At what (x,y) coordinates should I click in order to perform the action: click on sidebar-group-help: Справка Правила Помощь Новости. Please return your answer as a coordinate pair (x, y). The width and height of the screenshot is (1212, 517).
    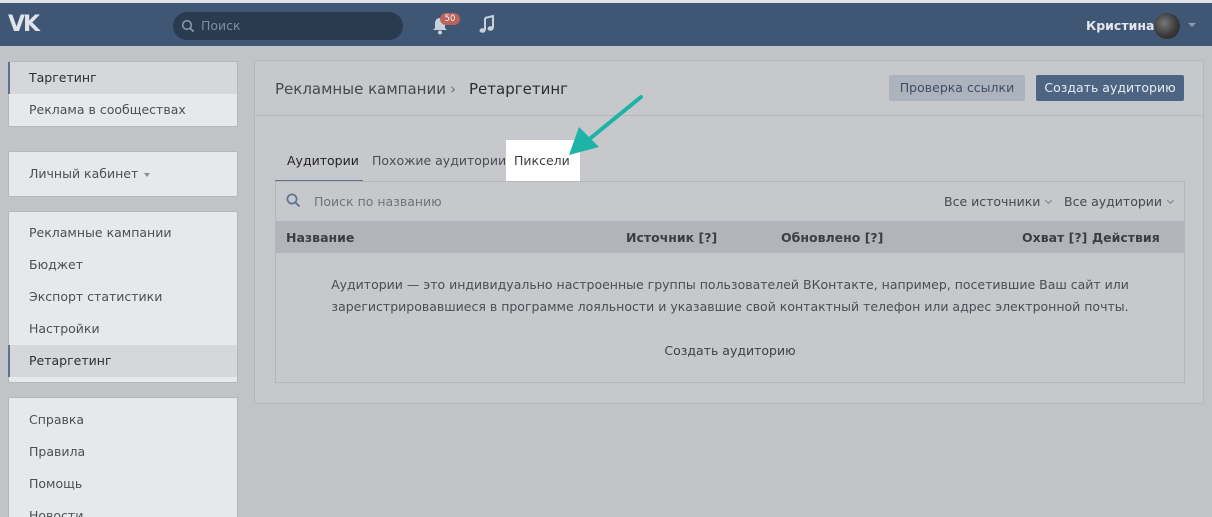
    Looking at the image, I should click on (123, 457).